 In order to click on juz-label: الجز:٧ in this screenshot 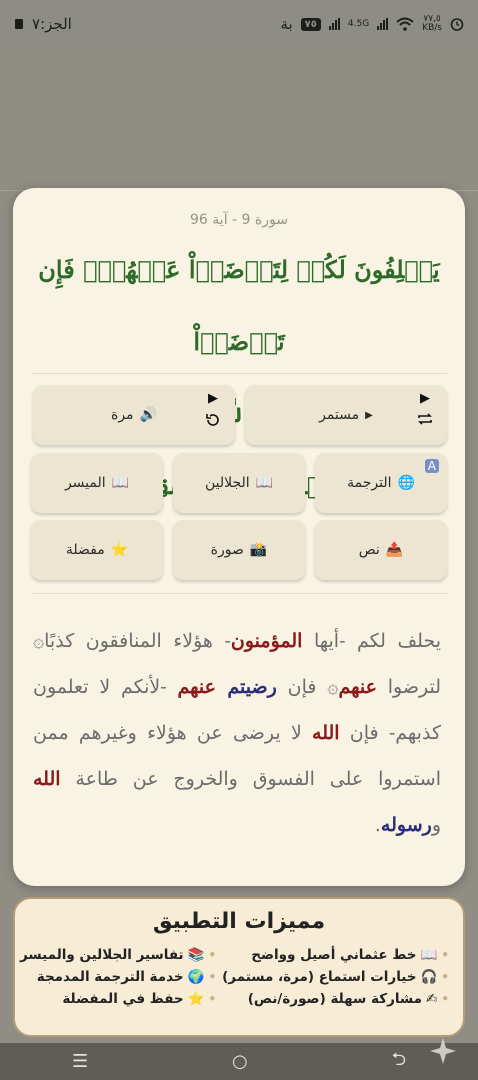, I will do `click(52, 24)`.